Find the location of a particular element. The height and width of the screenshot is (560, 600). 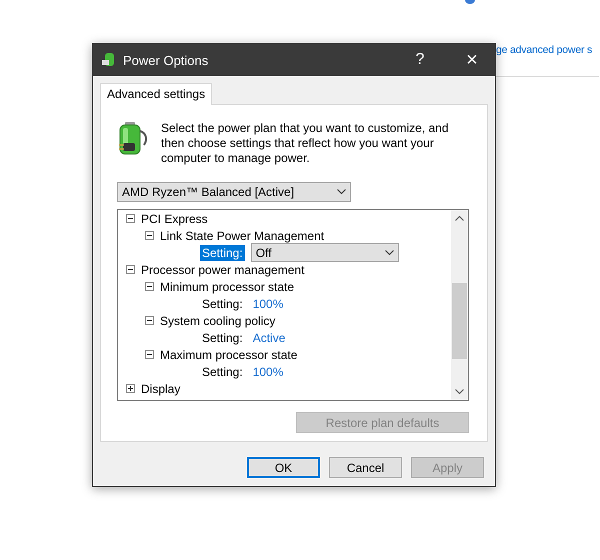

setting-dropdown: Off is located at coordinates (324, 252).